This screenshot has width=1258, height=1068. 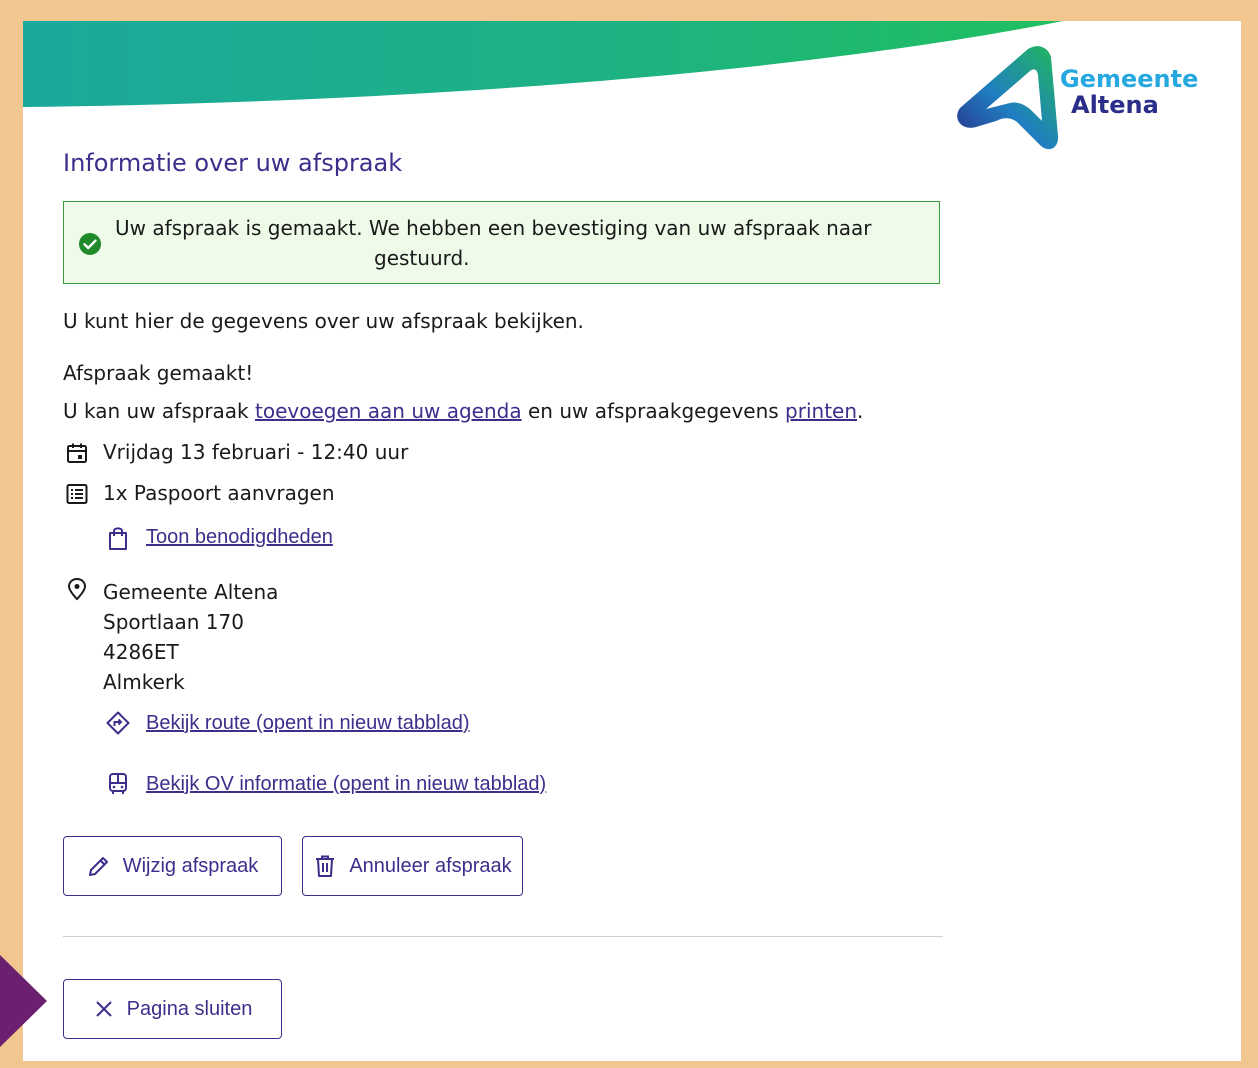 What do you see at coordinates (388, 411) in the screenshot?
I see `add-to-agenda-link: toevoegen aan uw agenda` at bounding box center [388, 411].